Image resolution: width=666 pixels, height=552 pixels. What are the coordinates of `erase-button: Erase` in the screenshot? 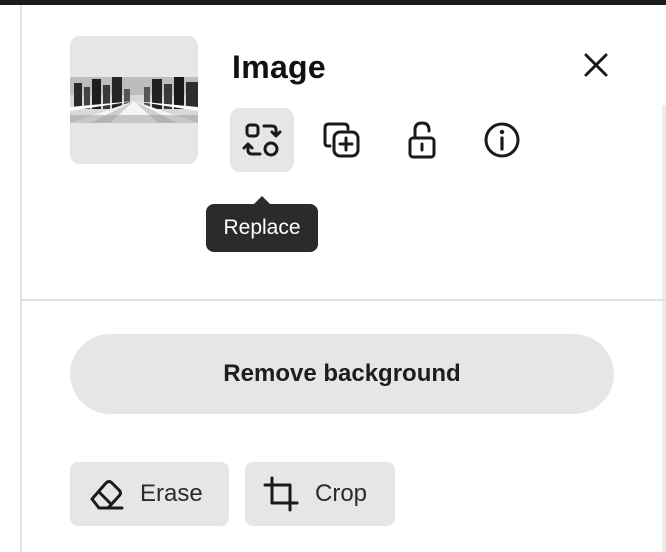 It's located at (149, 494).